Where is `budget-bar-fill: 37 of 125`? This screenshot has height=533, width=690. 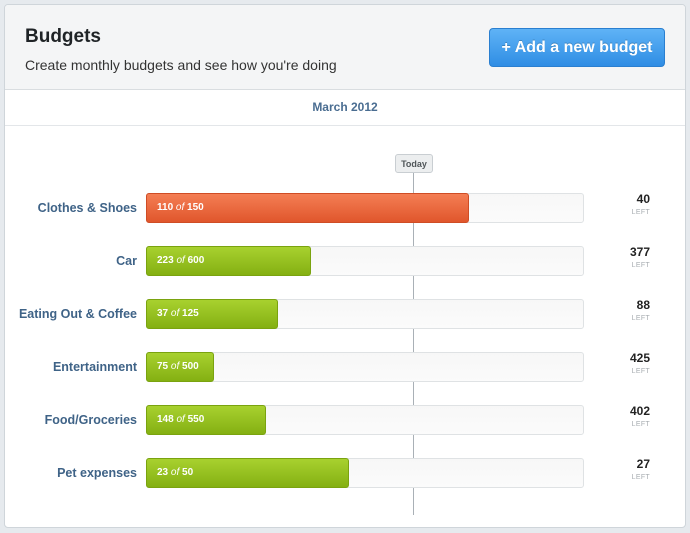
budget-bar-fill: 37 of 125 is located at coordinates (212, 314).